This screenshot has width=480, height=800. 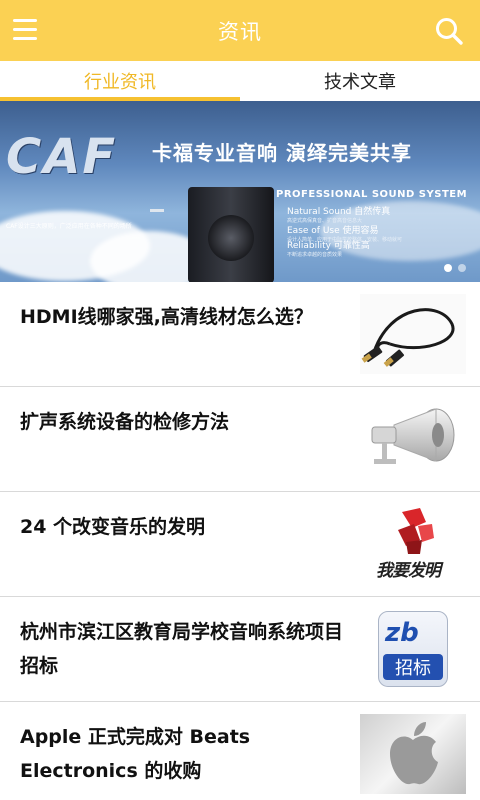 What do you see at coordinates (455, 268) in the screenshot?
I see `carousel-indicator` at bounding box center [455, 268].